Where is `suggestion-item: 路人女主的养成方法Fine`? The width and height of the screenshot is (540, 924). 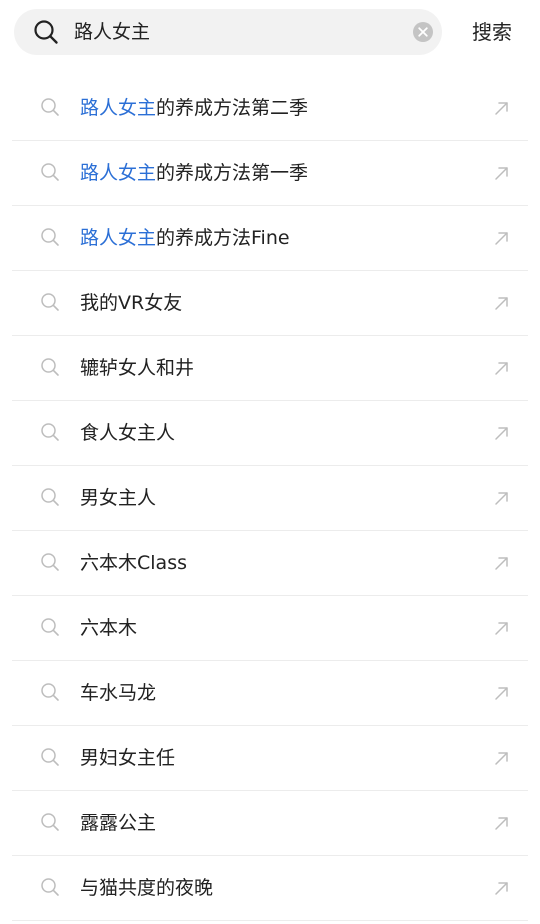 suggestion-item: 路人女主的养成方法Fine is located at coordinates (270, 238).